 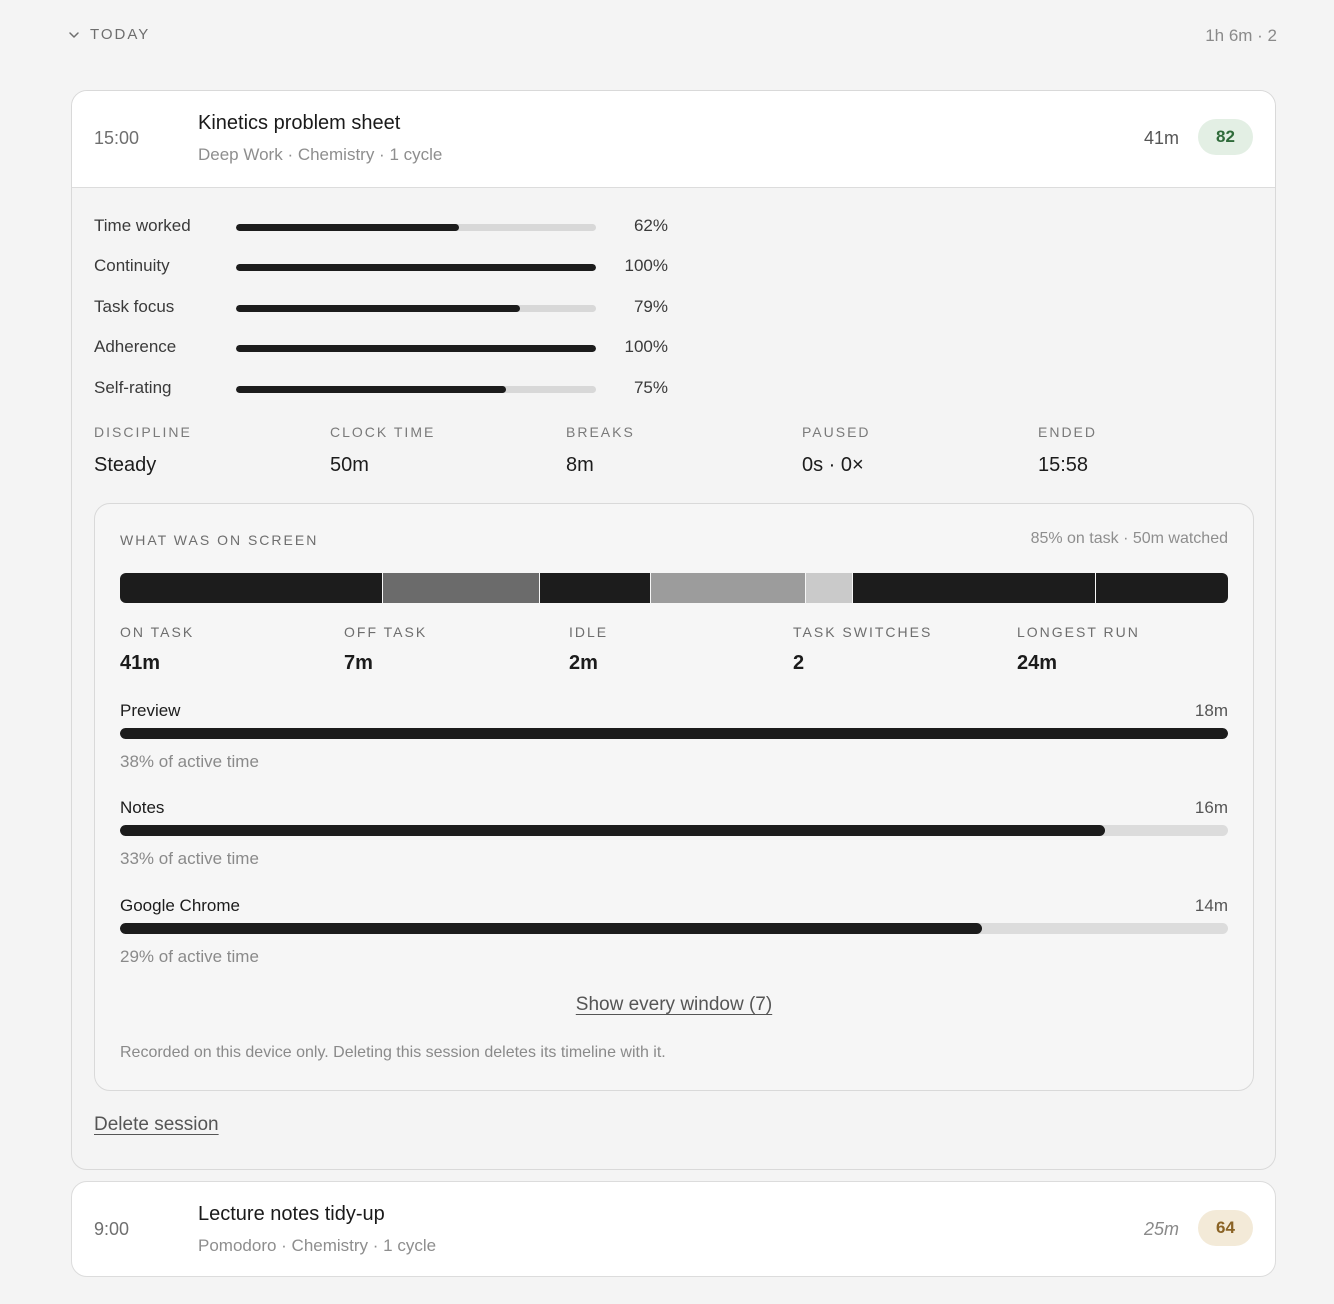 What do you see at coordinates (672, 38) in the screenshot?
I see `day-header: TODAY 1h 6m · 2` at bounding box center [672, 38].